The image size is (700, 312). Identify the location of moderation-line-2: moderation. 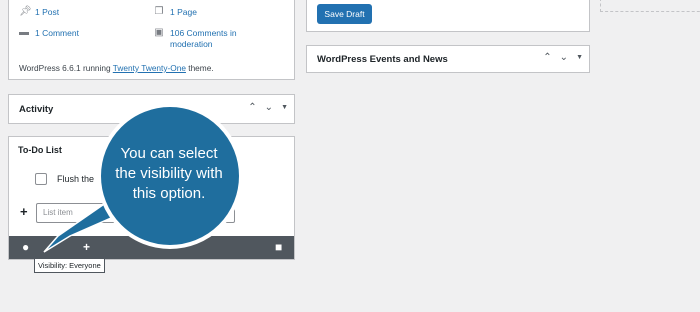
(191, 44).